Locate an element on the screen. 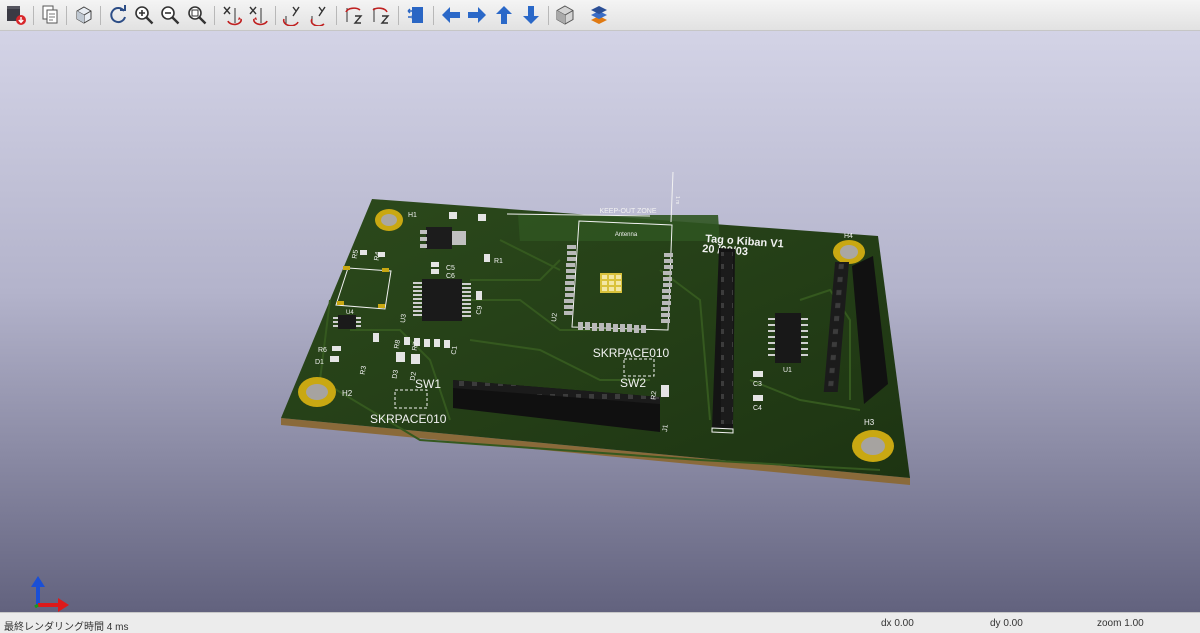 The width and height of the screenshot is (1200, 633). rotate-x-cw-icon is located at coordinates (232, 15).